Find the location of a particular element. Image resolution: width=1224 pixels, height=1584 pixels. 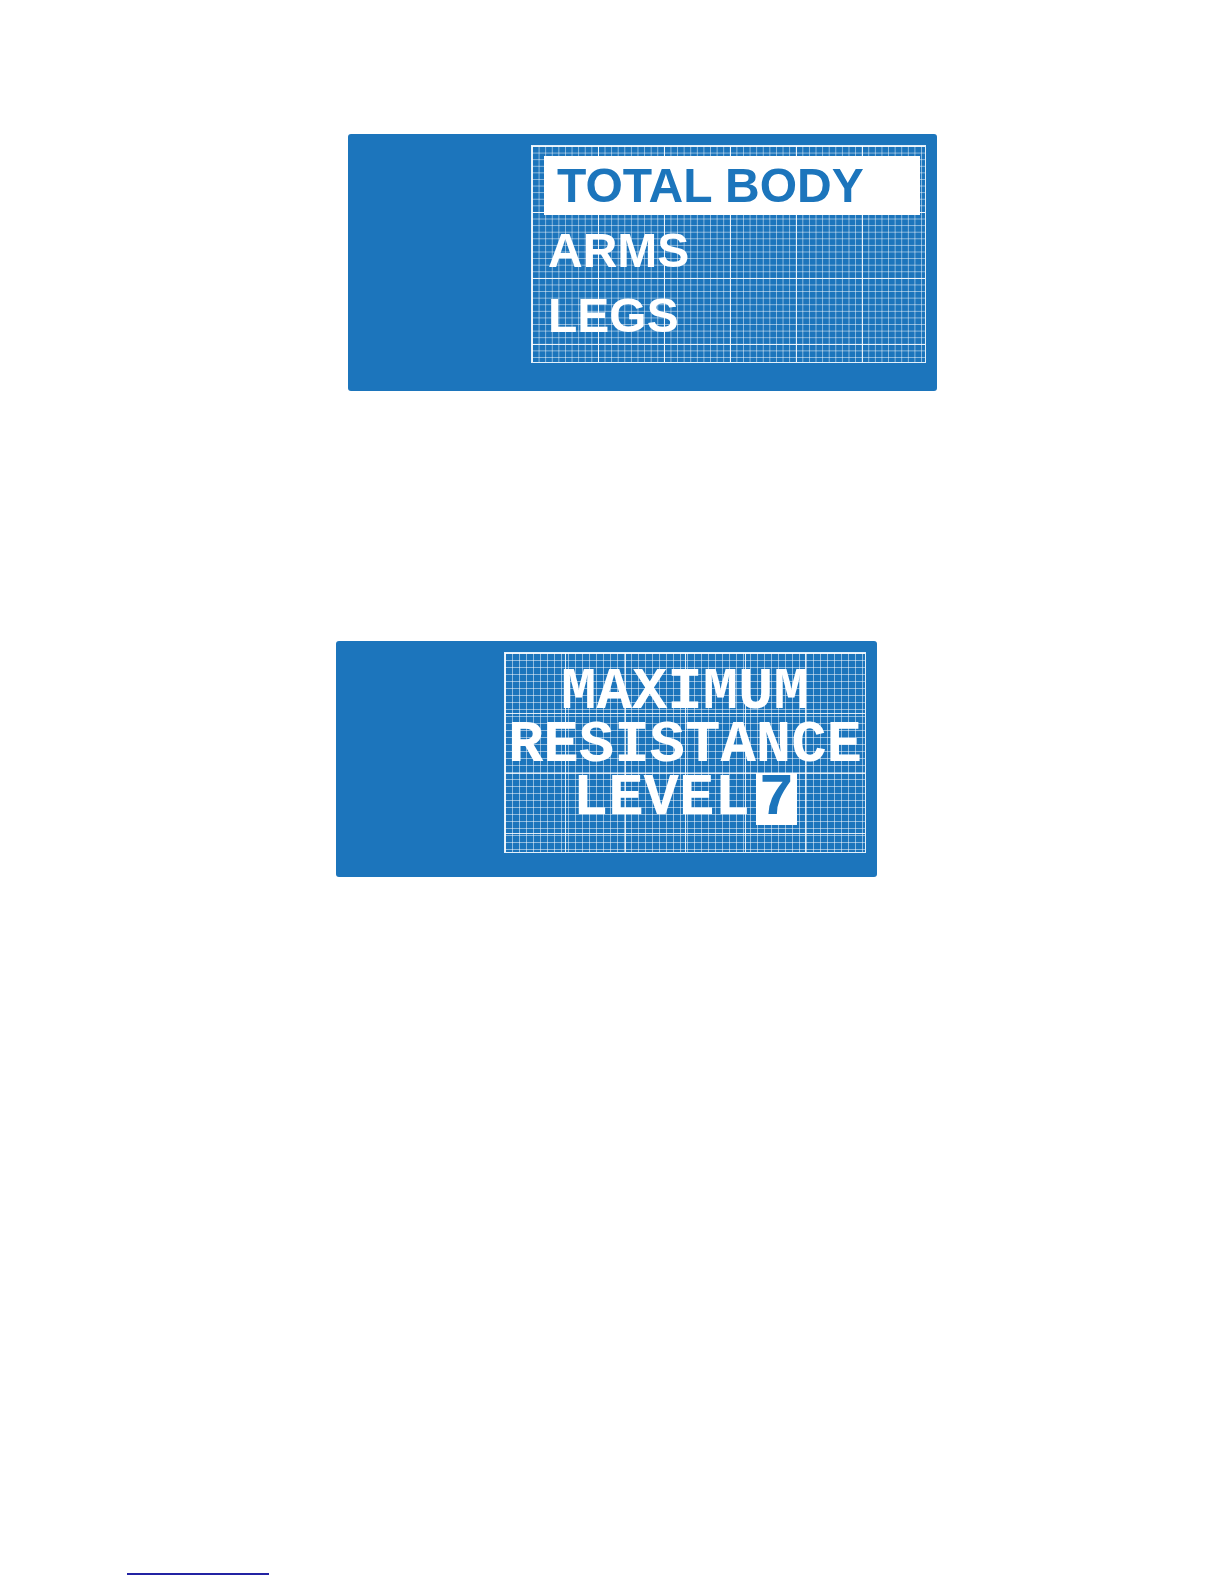

level-value: 7 is located at coordinates (776, 798).